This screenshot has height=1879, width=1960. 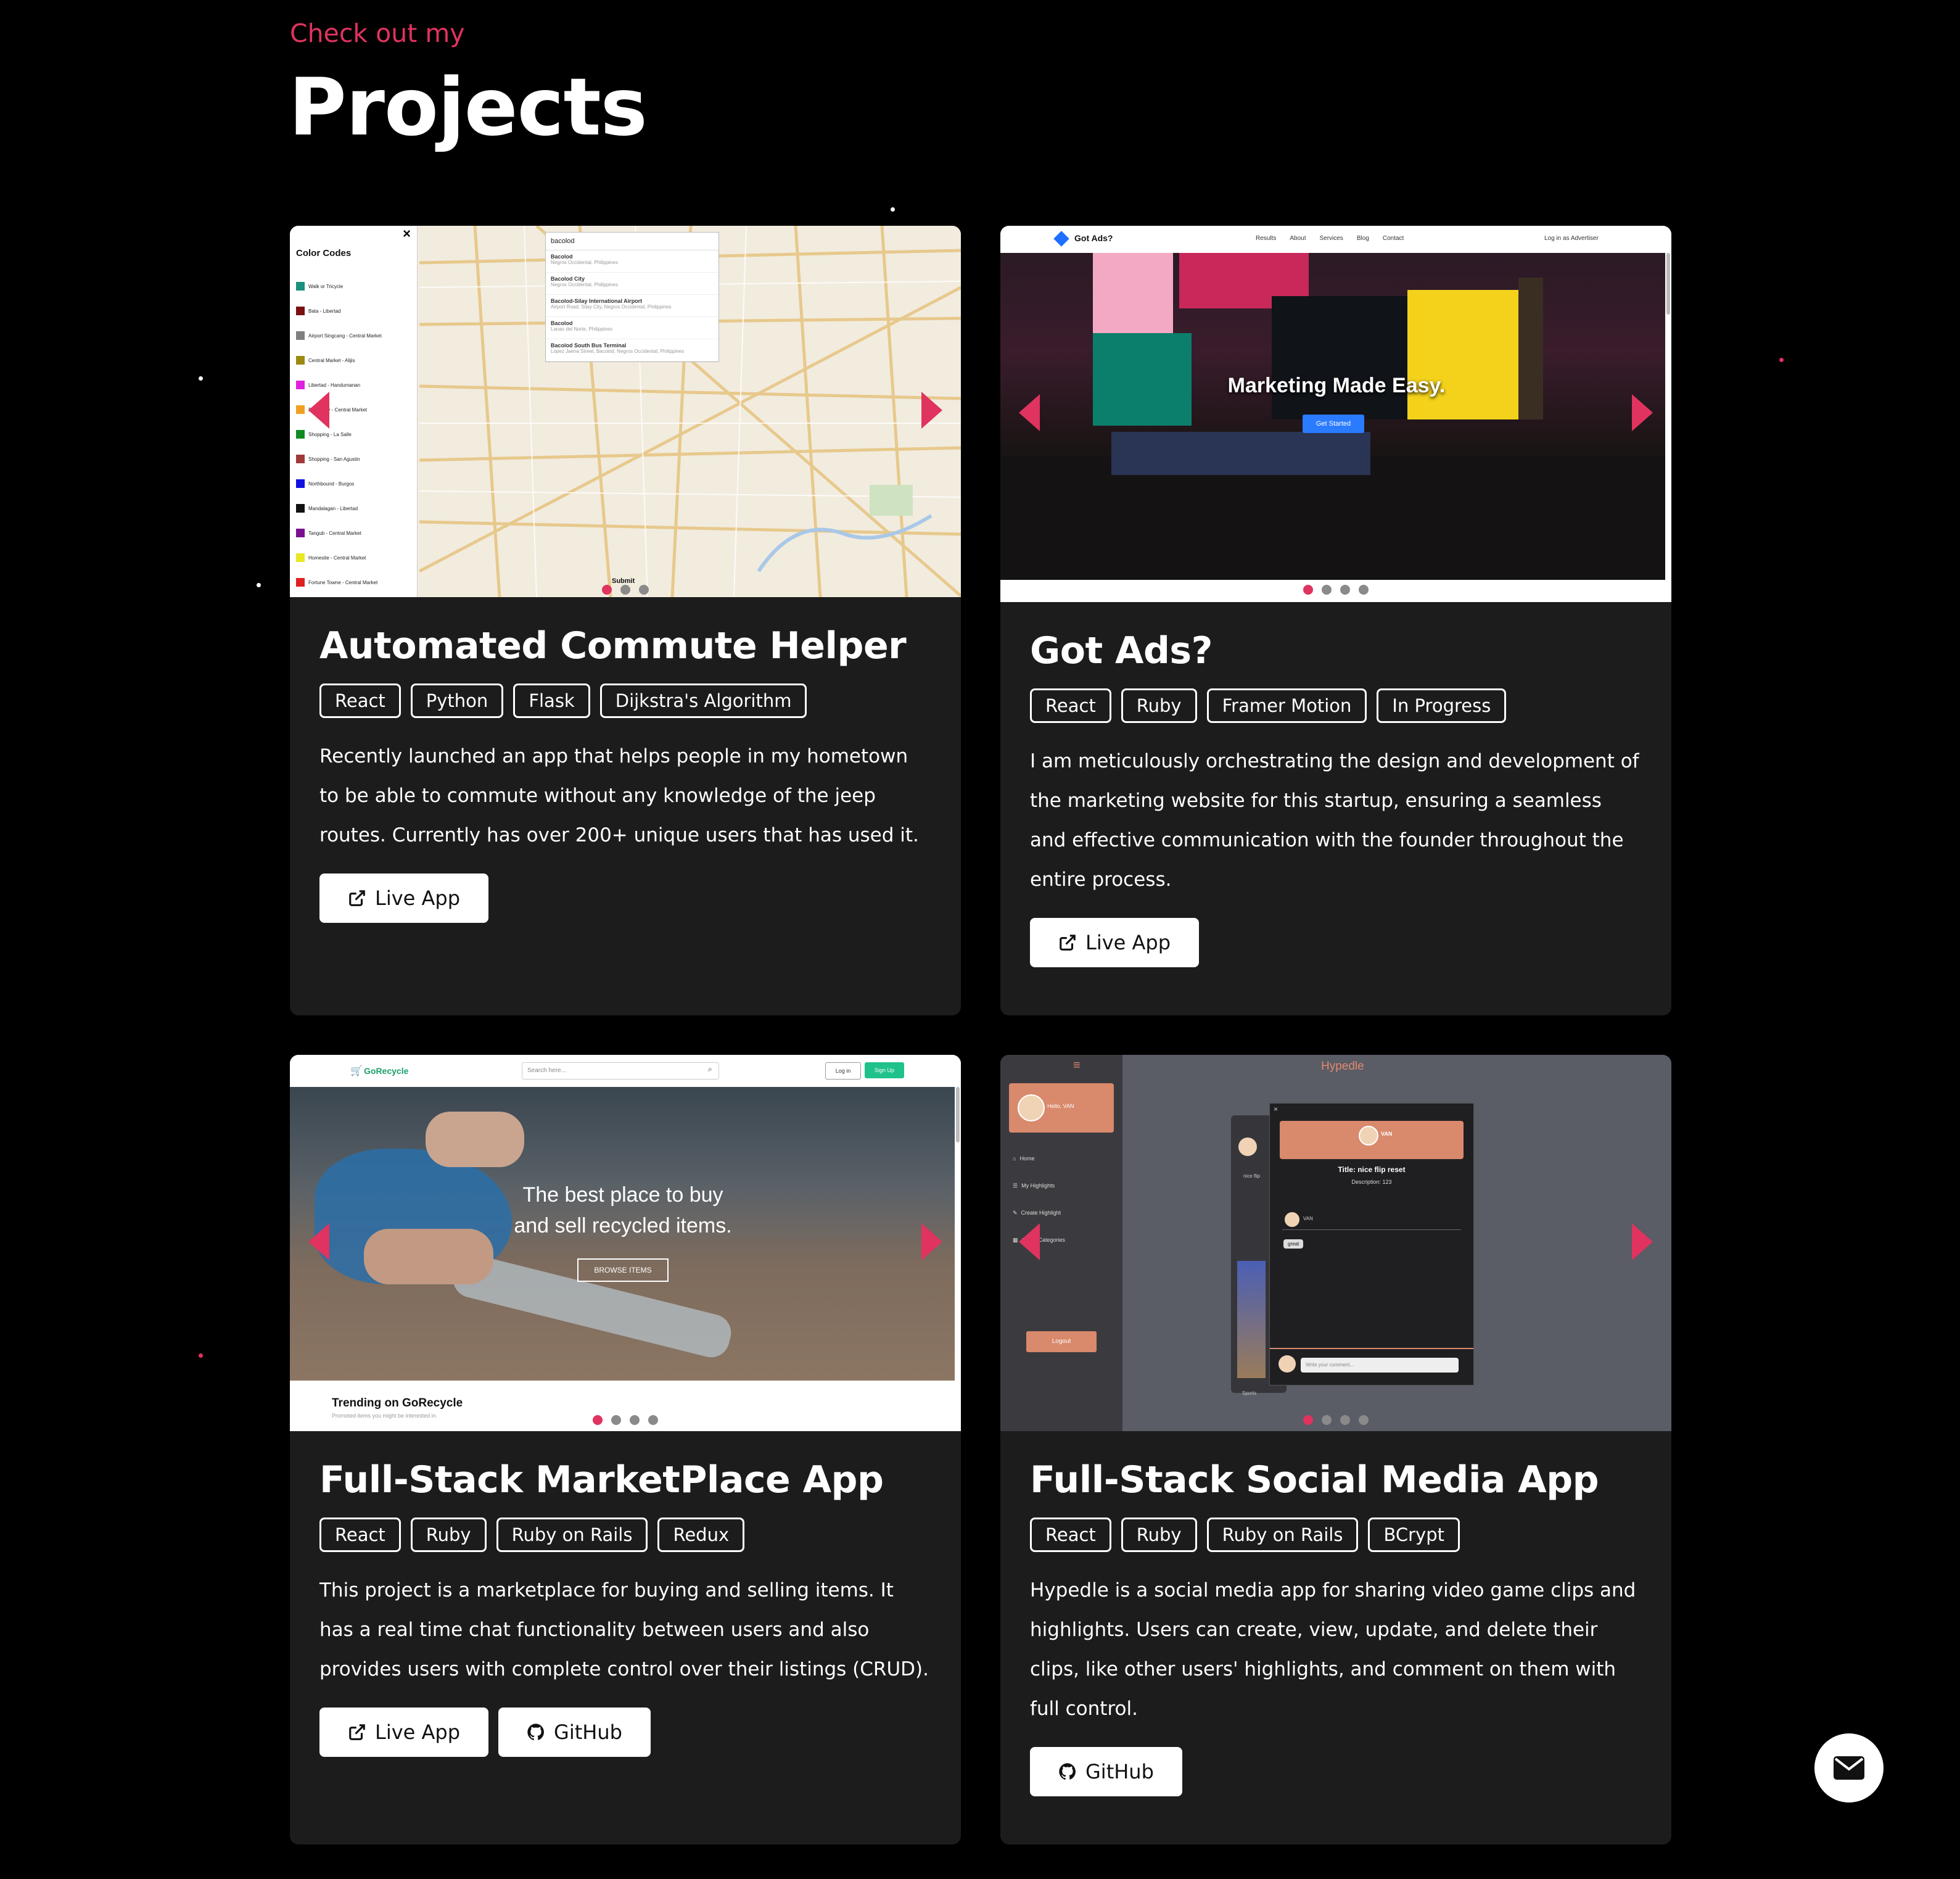 What do you see at coordinates (843, 1071) in the screenshot?
I see `login-button: Log in` at bounding box center [843, 1071].